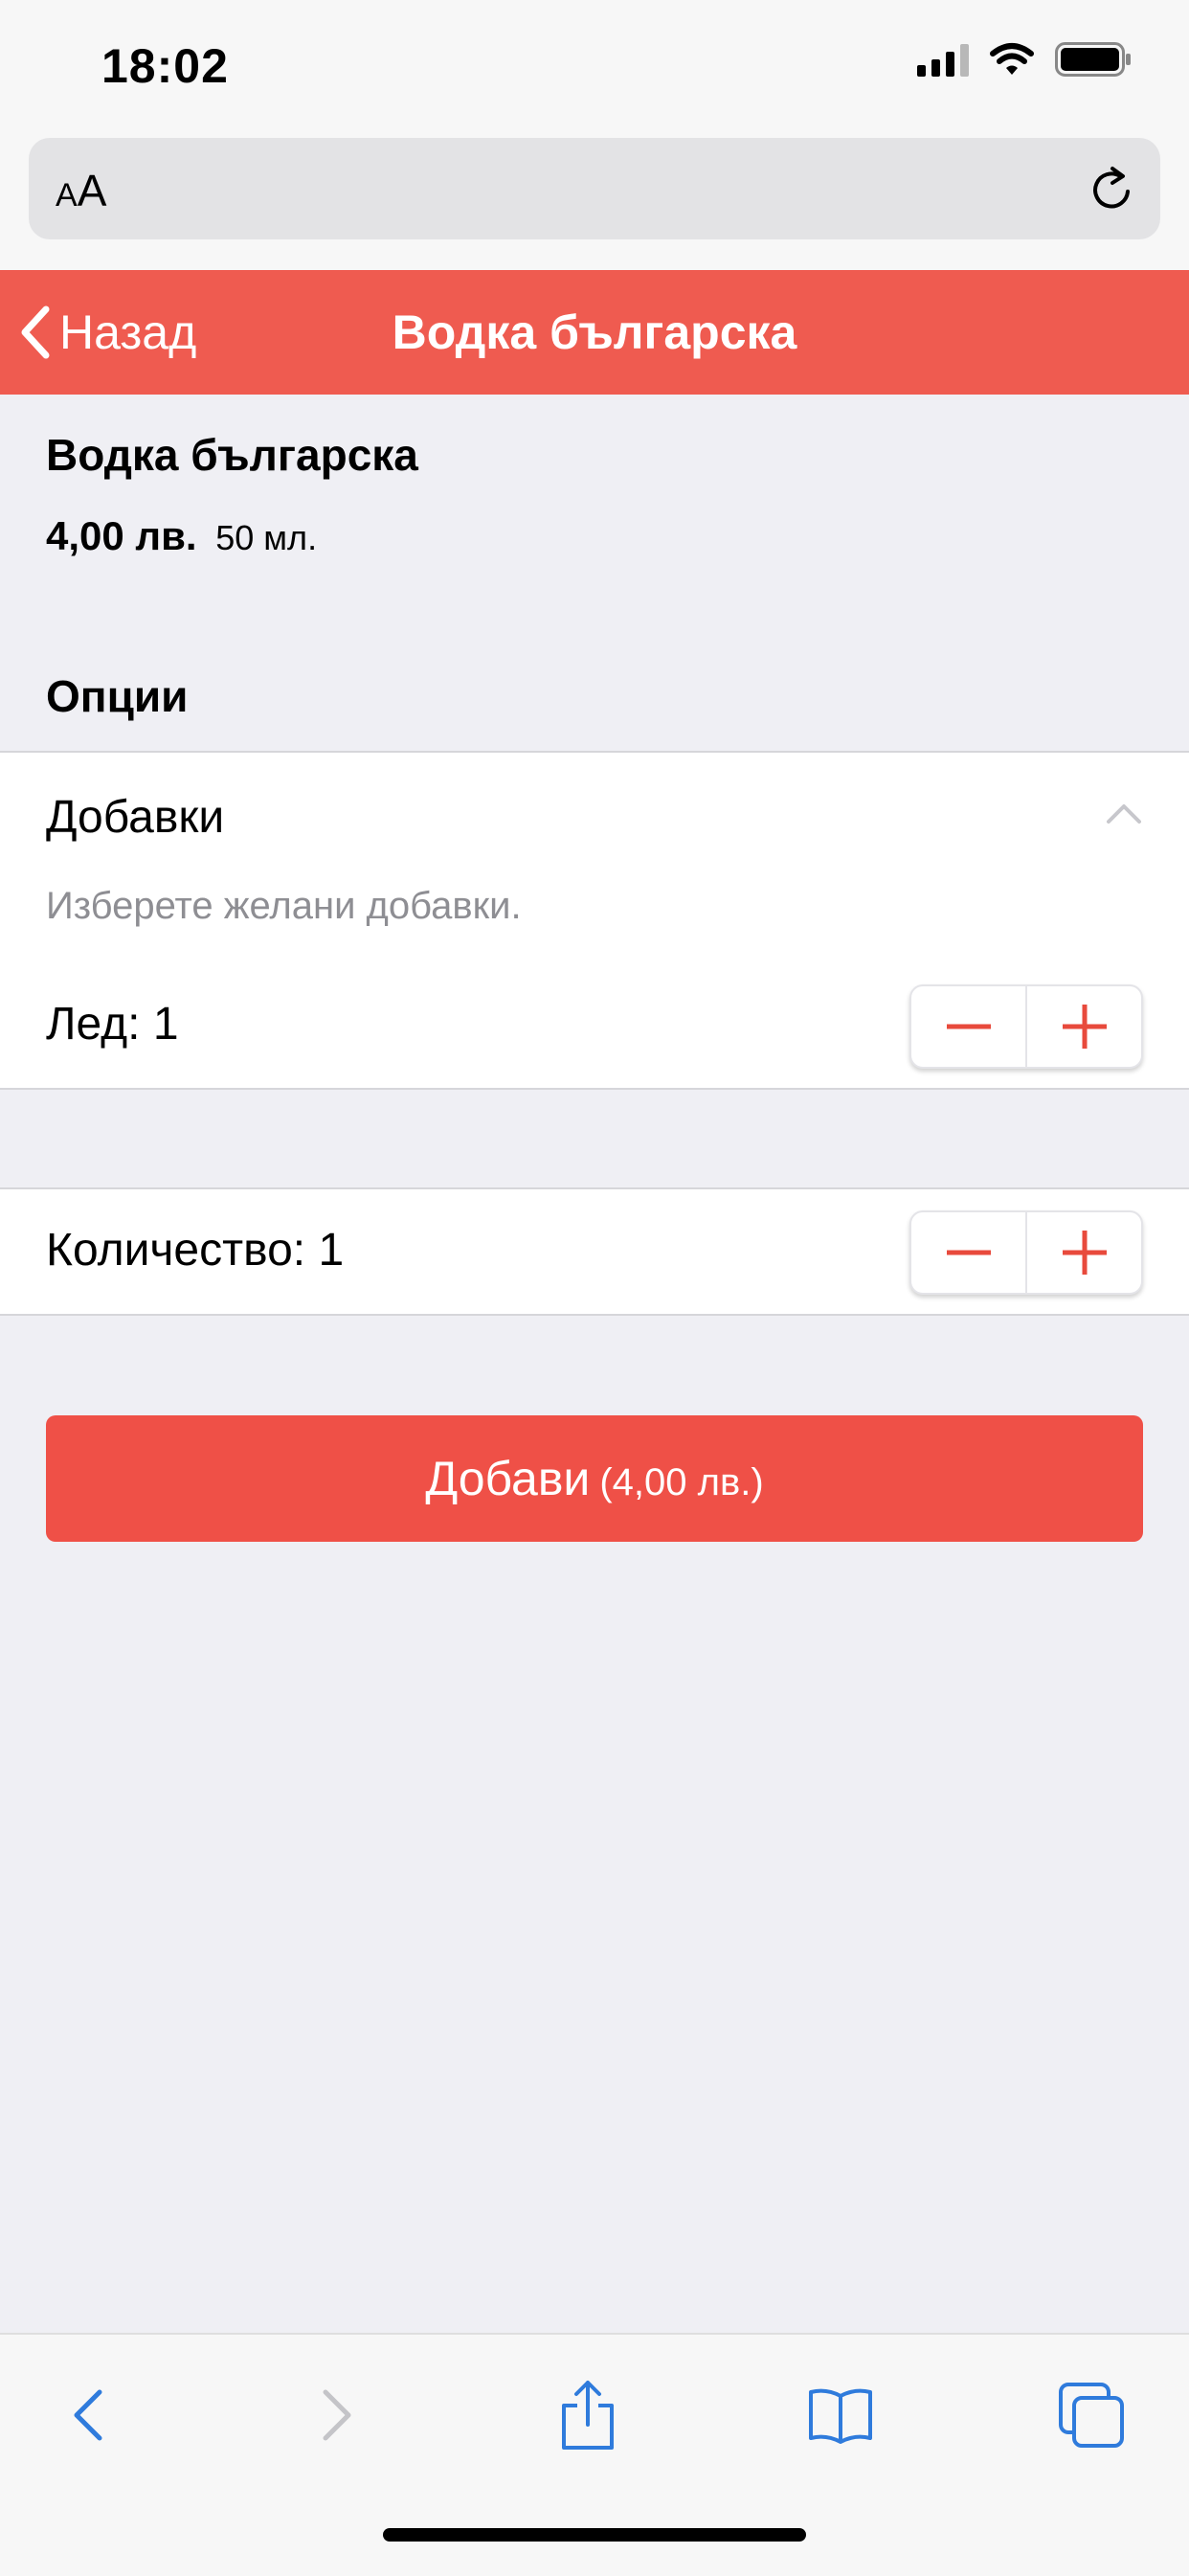 This screenshot has width=1189, height=2576. What do you see at coordinates (1112, 189) in the screenshot?
I see `reload-icon` at bounding box center [1112, 189].